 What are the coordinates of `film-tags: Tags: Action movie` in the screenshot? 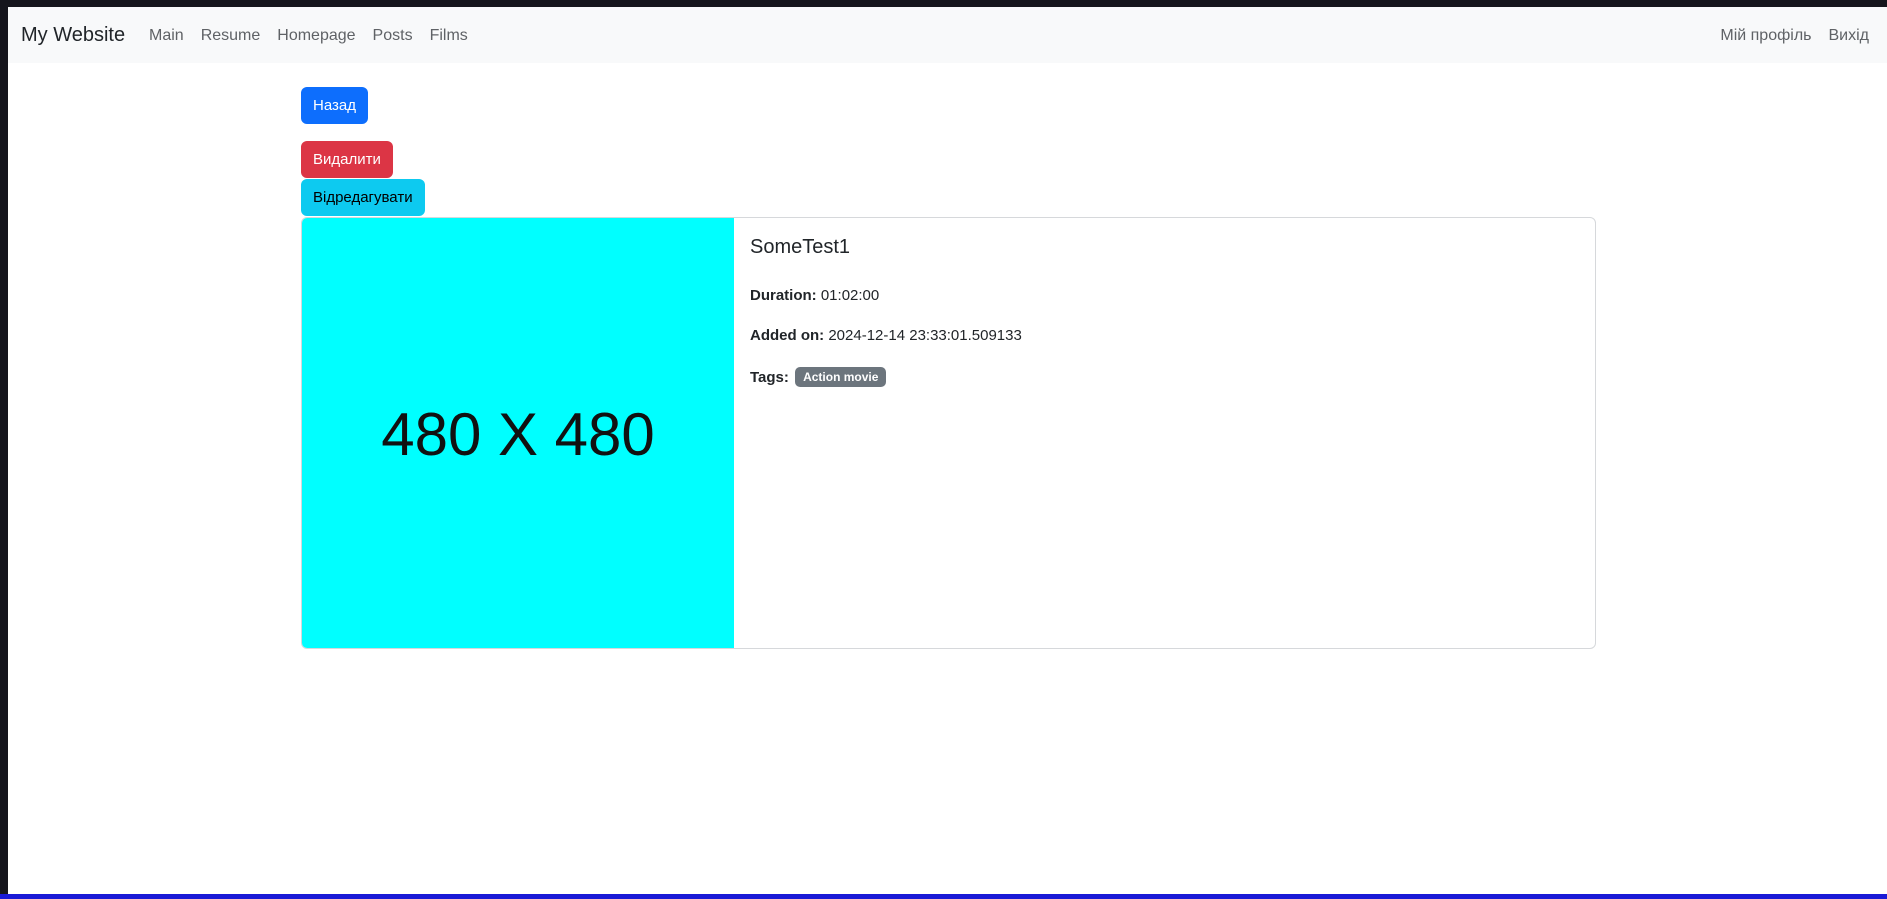 It's located at (818, 377).